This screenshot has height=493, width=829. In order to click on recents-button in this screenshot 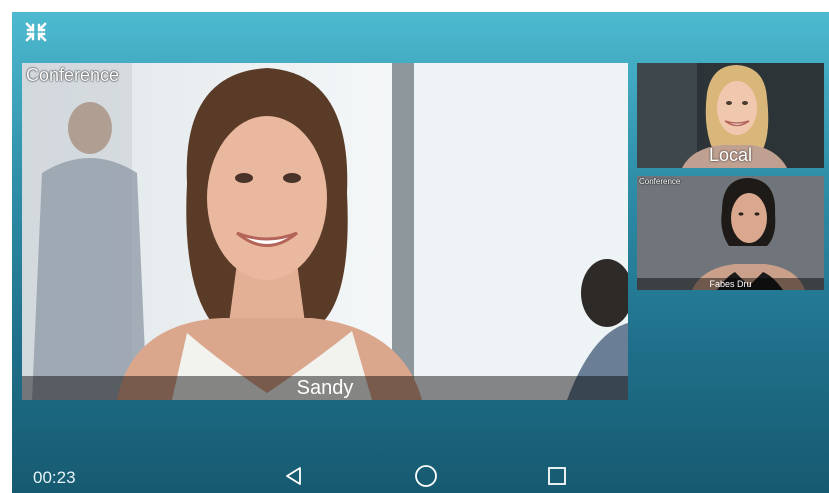, I will do `click(557, 476)`.